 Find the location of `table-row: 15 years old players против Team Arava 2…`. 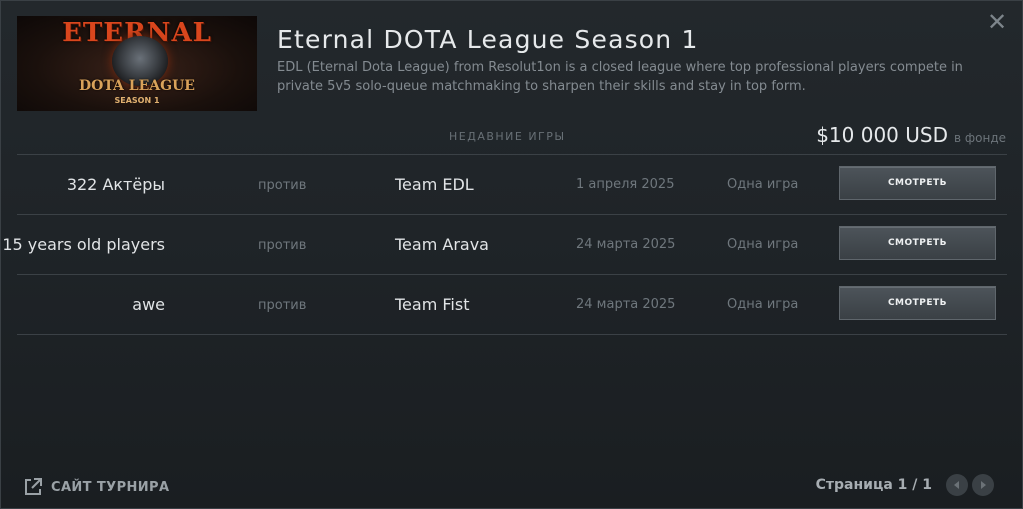

table-row: 15 years old players против Team Arava 2… is located at coordinates (504, 245).